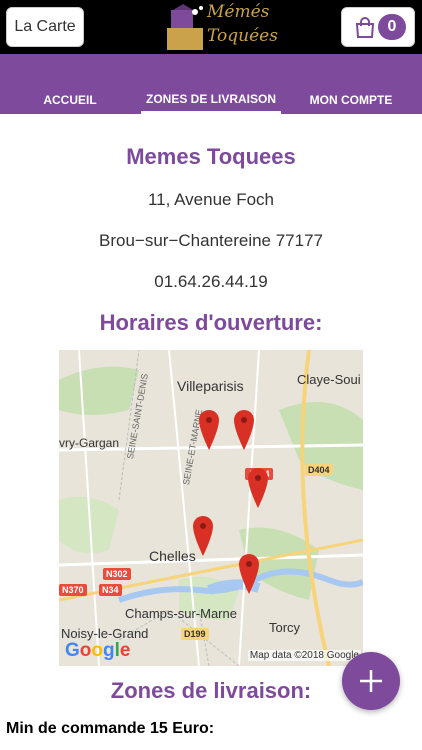  I want to click on cart-count-badge: 0, so click(392, 27).